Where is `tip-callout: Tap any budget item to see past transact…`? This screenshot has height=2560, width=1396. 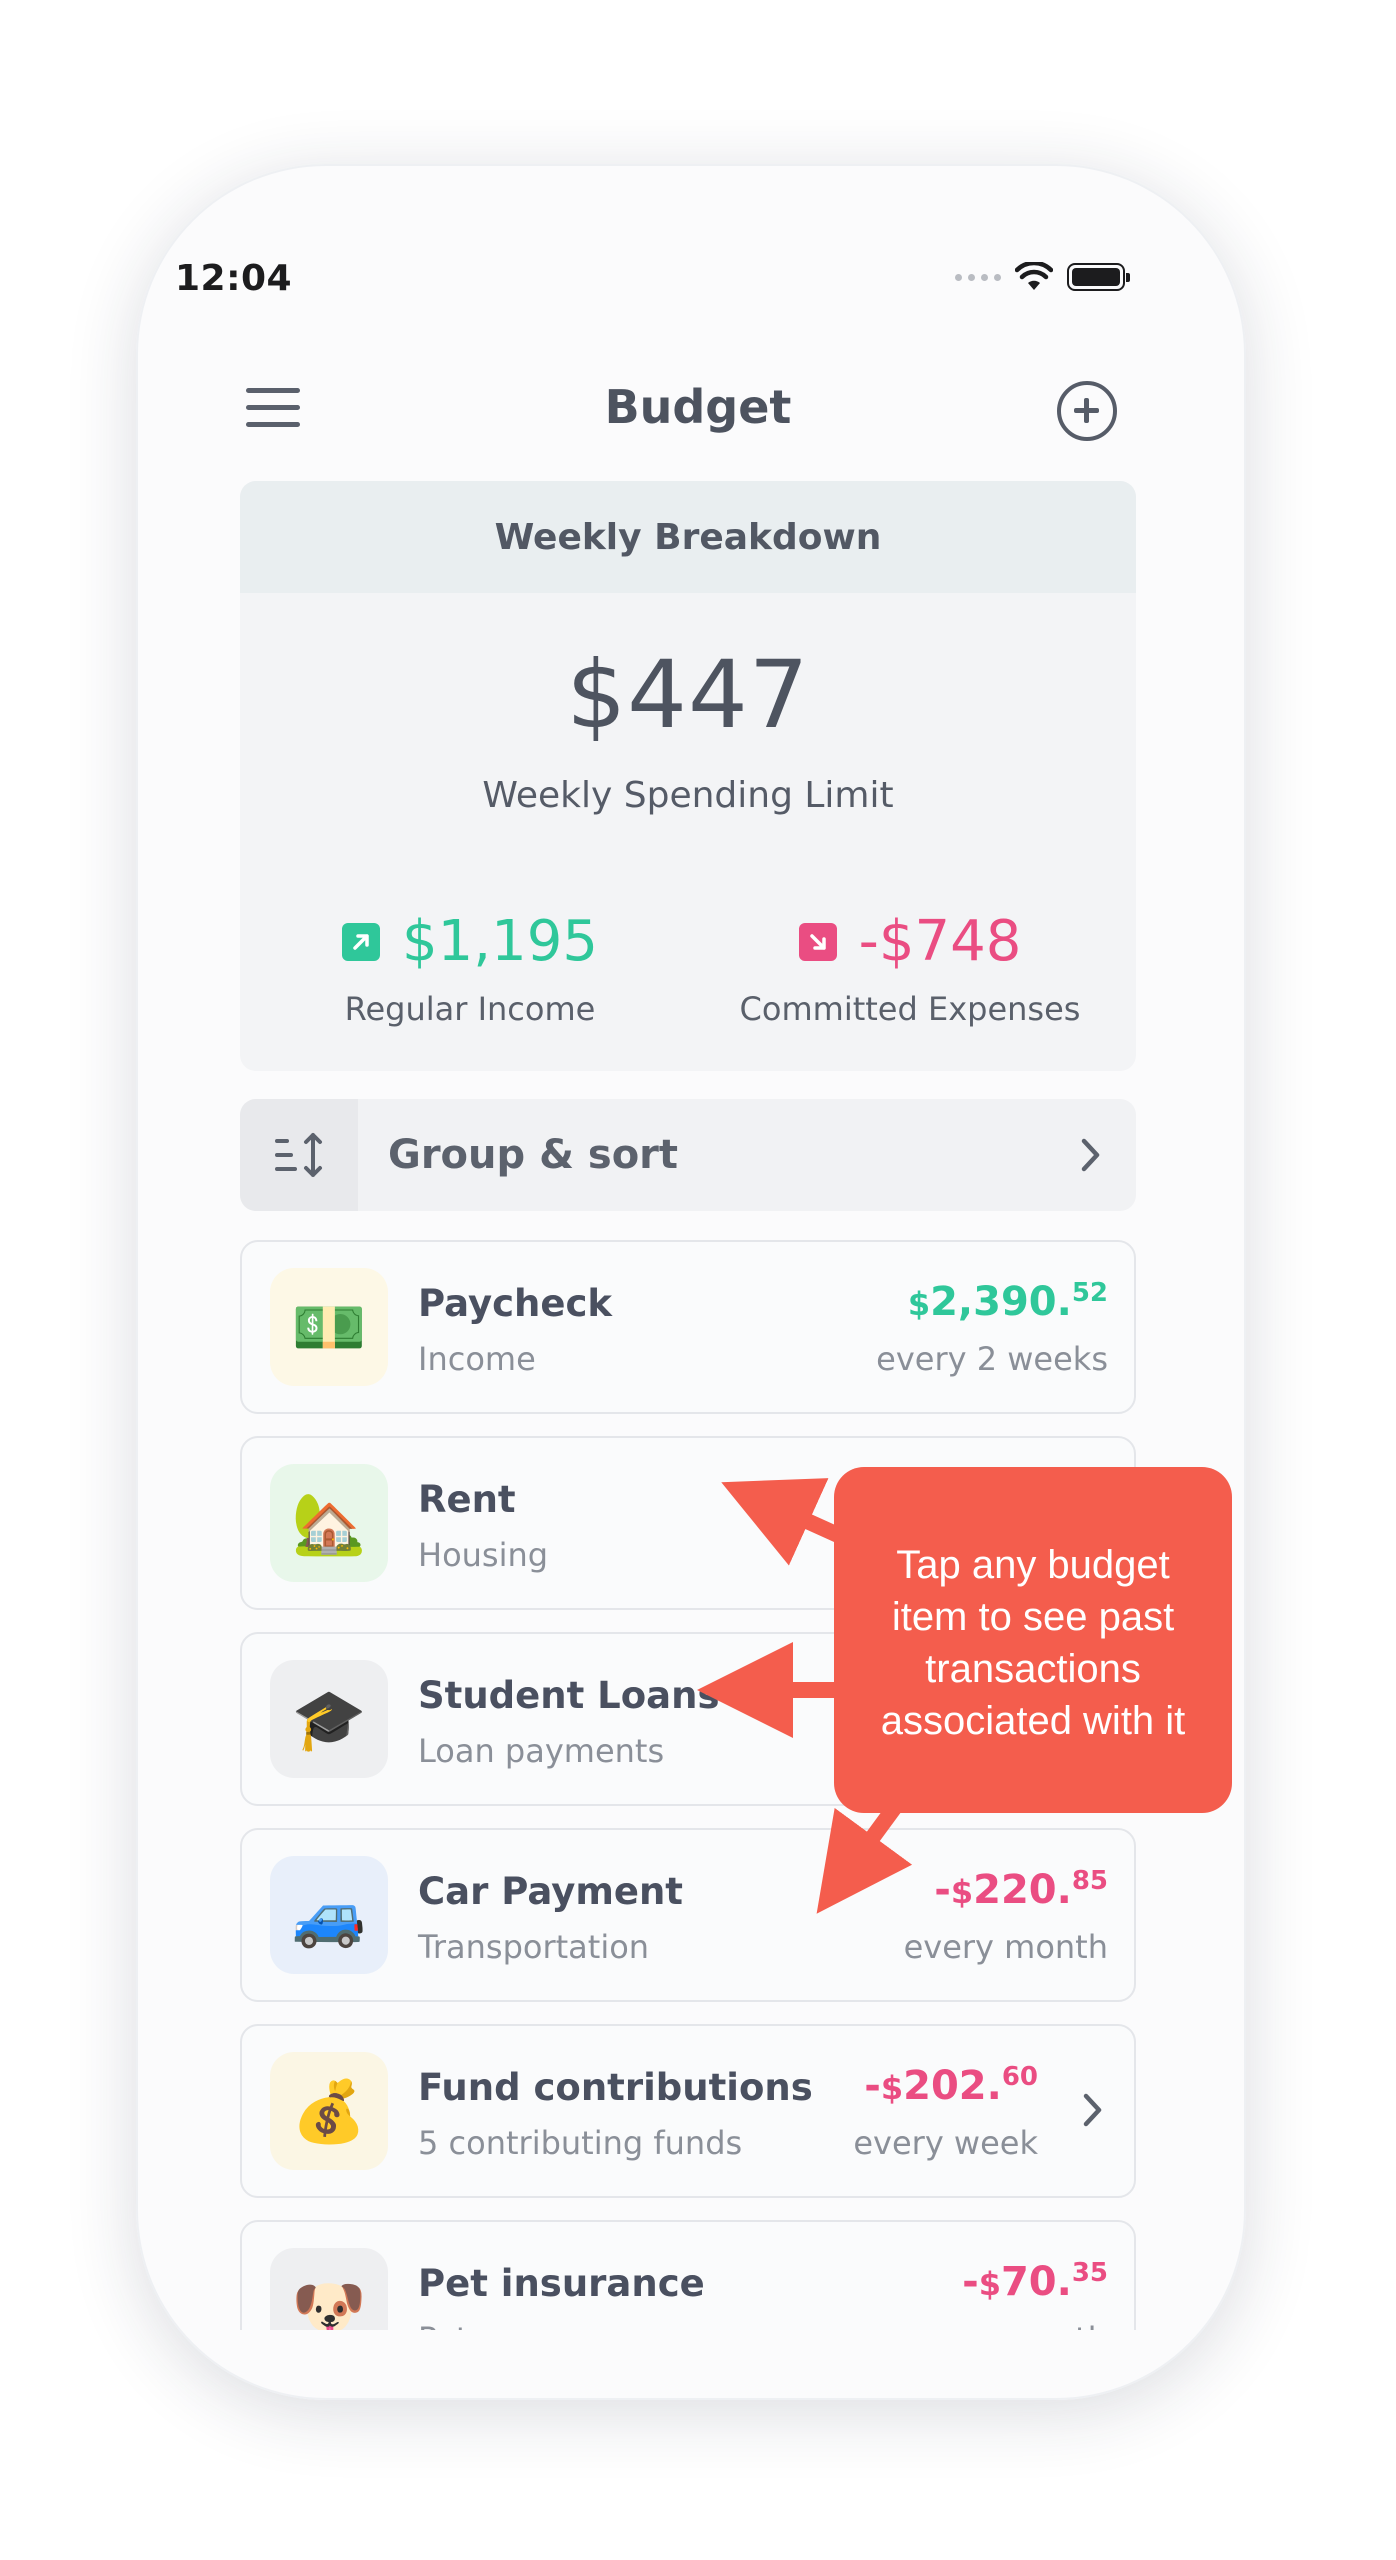
tip-callout: Tap any budget item to see past transact… is located at coordinates (1033, 1640).